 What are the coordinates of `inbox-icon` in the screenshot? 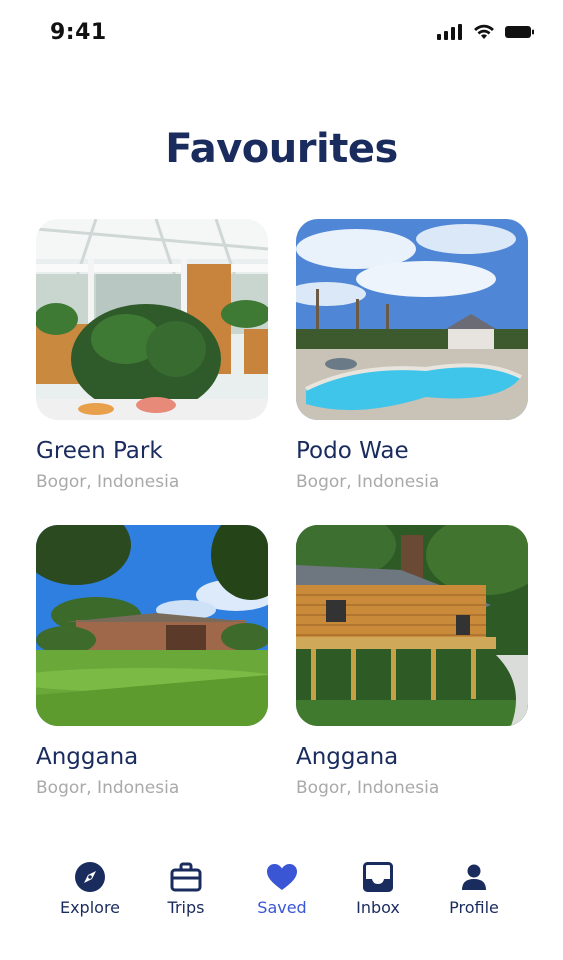 It's located at (378, 877).